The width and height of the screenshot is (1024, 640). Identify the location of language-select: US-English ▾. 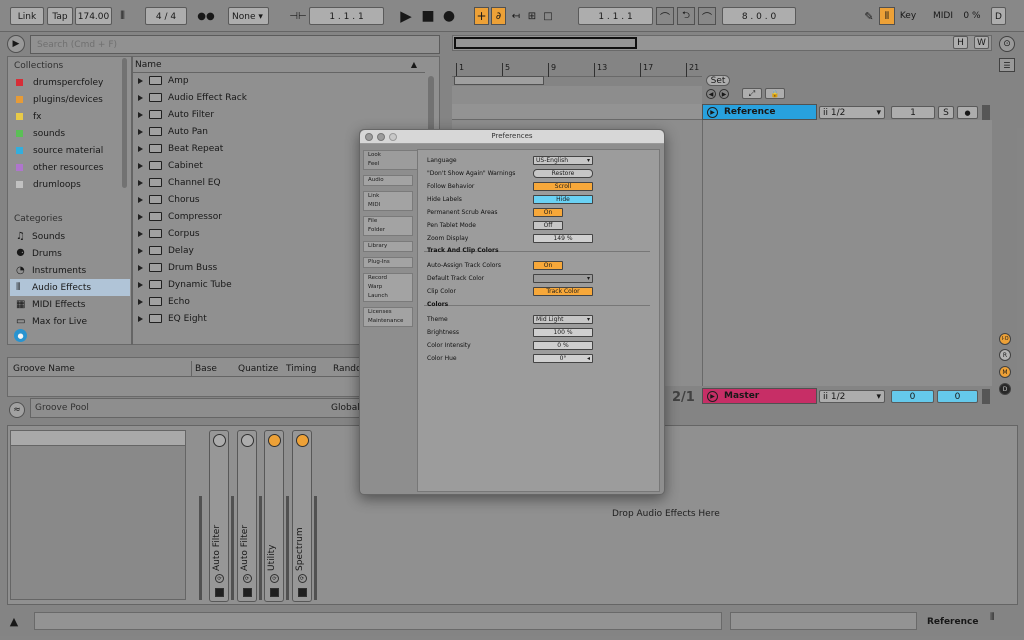
(563, 160).